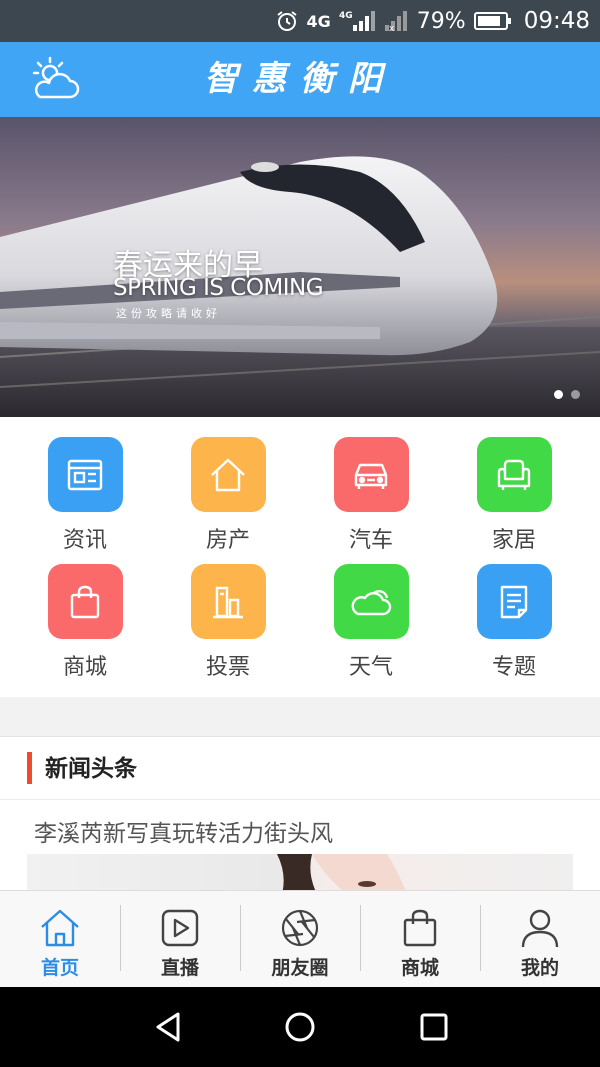 Image resolution: width=600 pixels, height=1067 pixels. What do you see at coordinates (60, 928) in the screenshot?
I see `home-icon` at bounding box center [60, 928].